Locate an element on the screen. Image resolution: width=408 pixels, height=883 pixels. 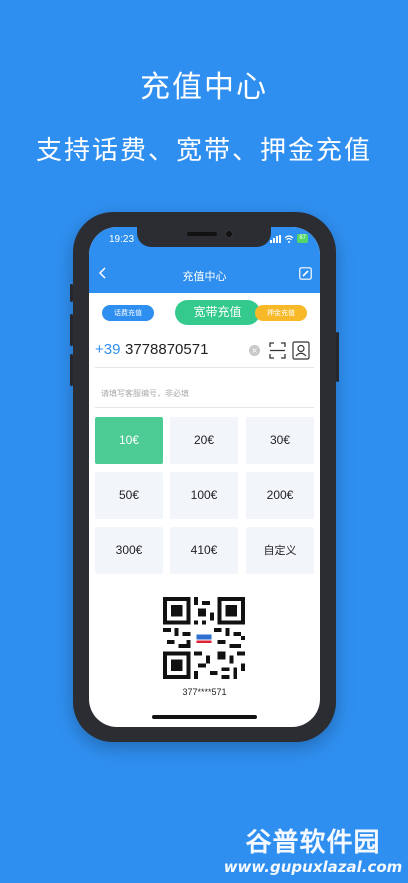
volume-up-button is located at coordinates (71, 330).